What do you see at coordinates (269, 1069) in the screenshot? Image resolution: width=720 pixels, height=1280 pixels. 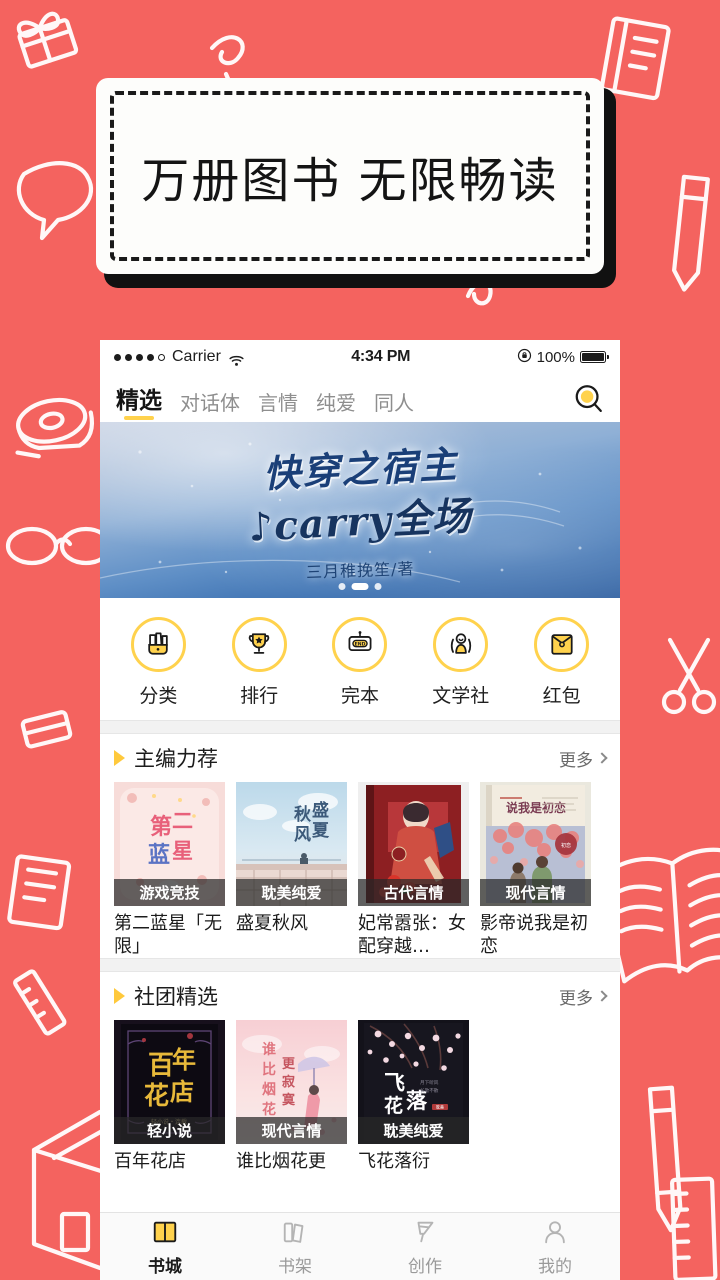 I see `svg-text: 比` at bounding box center [269, 1069].